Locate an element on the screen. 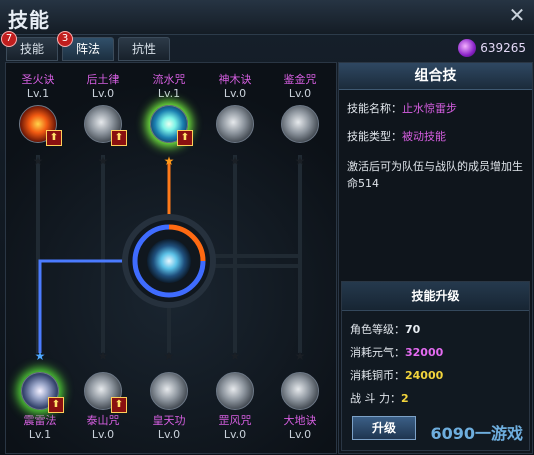  skill-wood-name: 神木诀 is located at coordinates (235, 79).